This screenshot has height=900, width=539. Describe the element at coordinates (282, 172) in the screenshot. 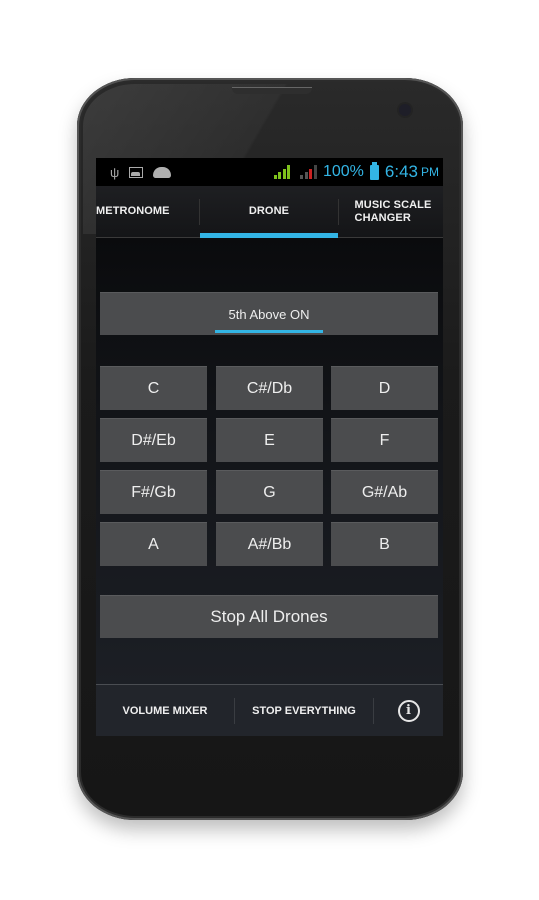

I see `wifi-signal-icon` at that location.